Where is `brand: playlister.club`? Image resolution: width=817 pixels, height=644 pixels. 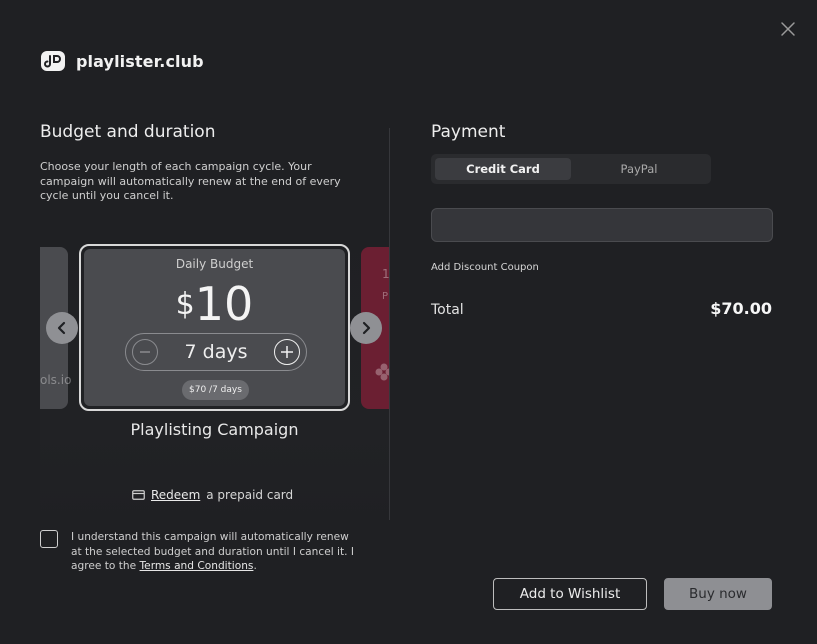 brand: playlister.club is located at coordinates (122, 61).